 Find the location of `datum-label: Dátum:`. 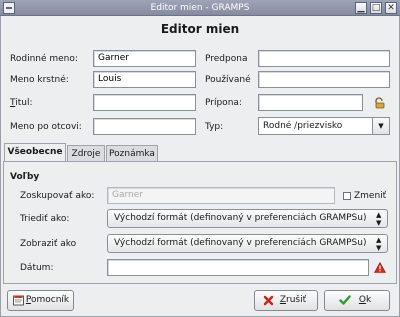

datum-label: Dátum: is located at coordinates (37, 268).